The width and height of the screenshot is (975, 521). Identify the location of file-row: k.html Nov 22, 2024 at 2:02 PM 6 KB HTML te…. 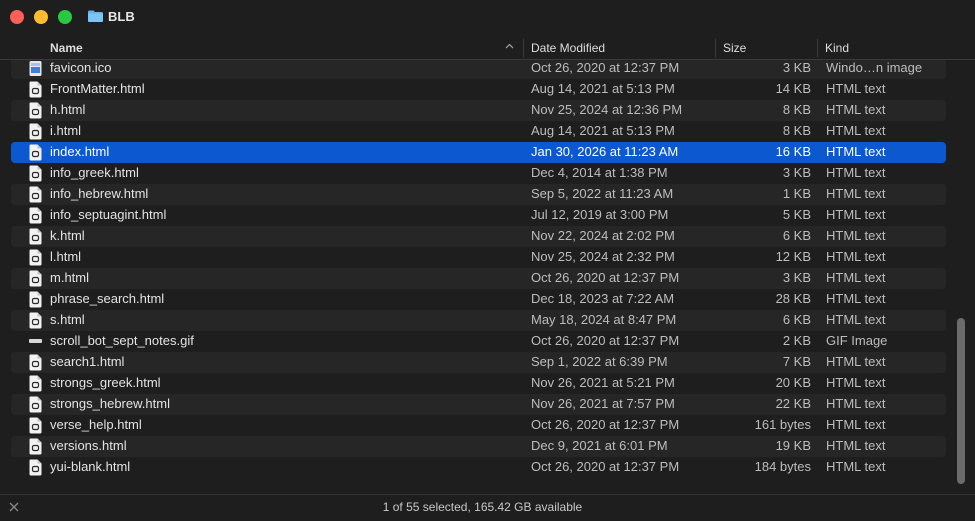
(478, 236).